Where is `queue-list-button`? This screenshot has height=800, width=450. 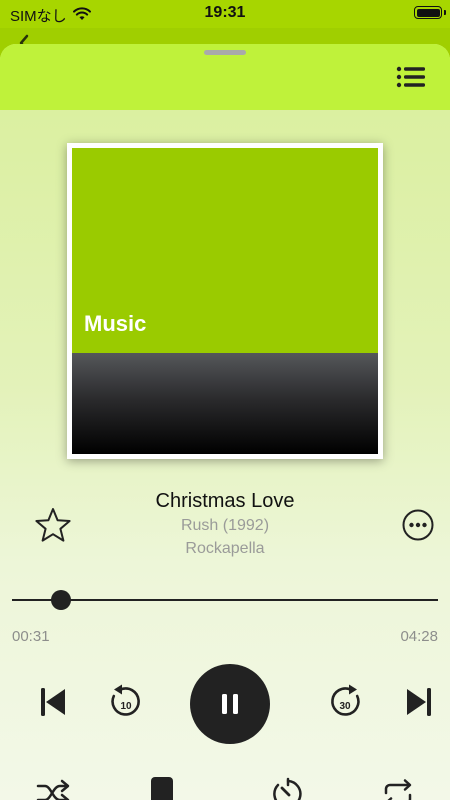
queue-list-button is located at coordinates (411, 77).